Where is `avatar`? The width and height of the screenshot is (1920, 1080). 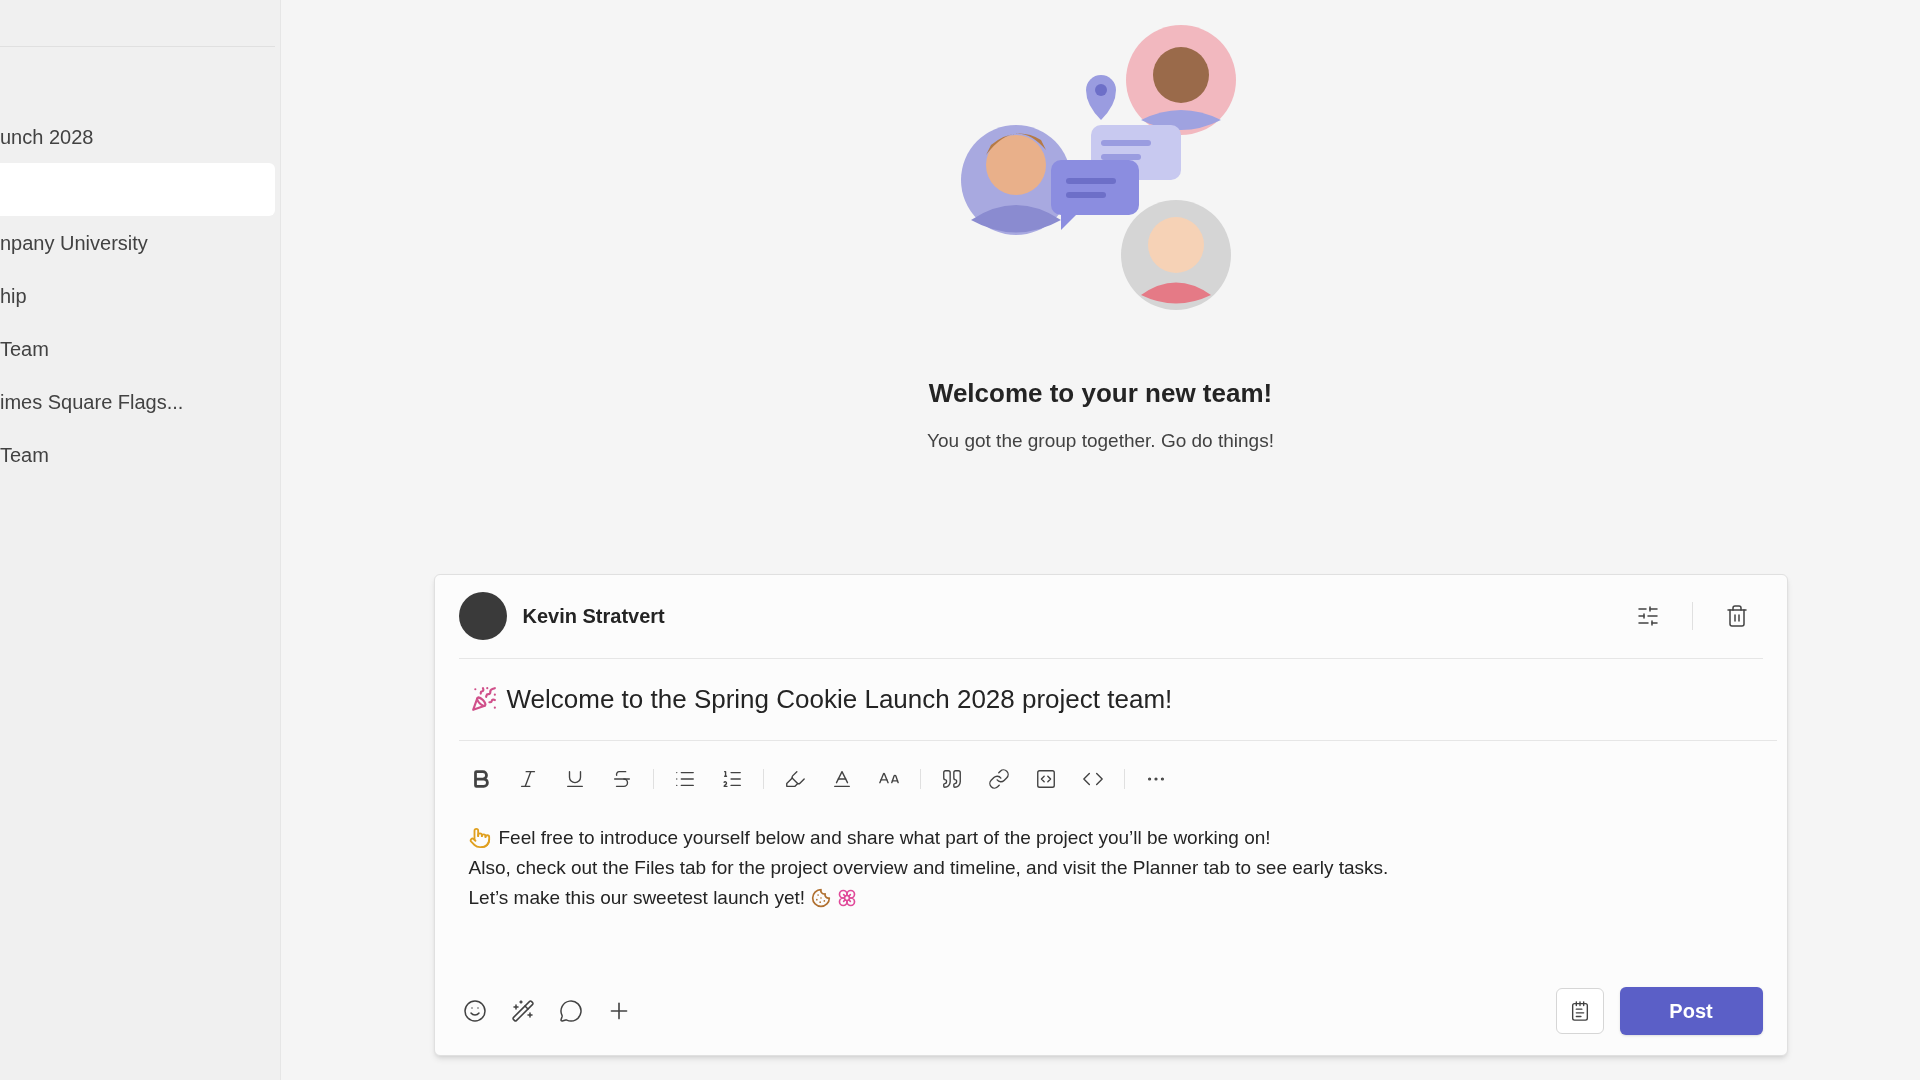 avatar is located at coordinates (482, 616).